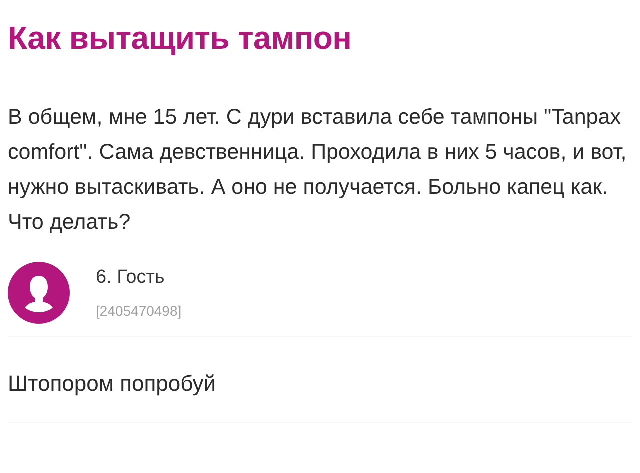  I want to click on reply-text: Штопором попробуй, so click(113, 384).